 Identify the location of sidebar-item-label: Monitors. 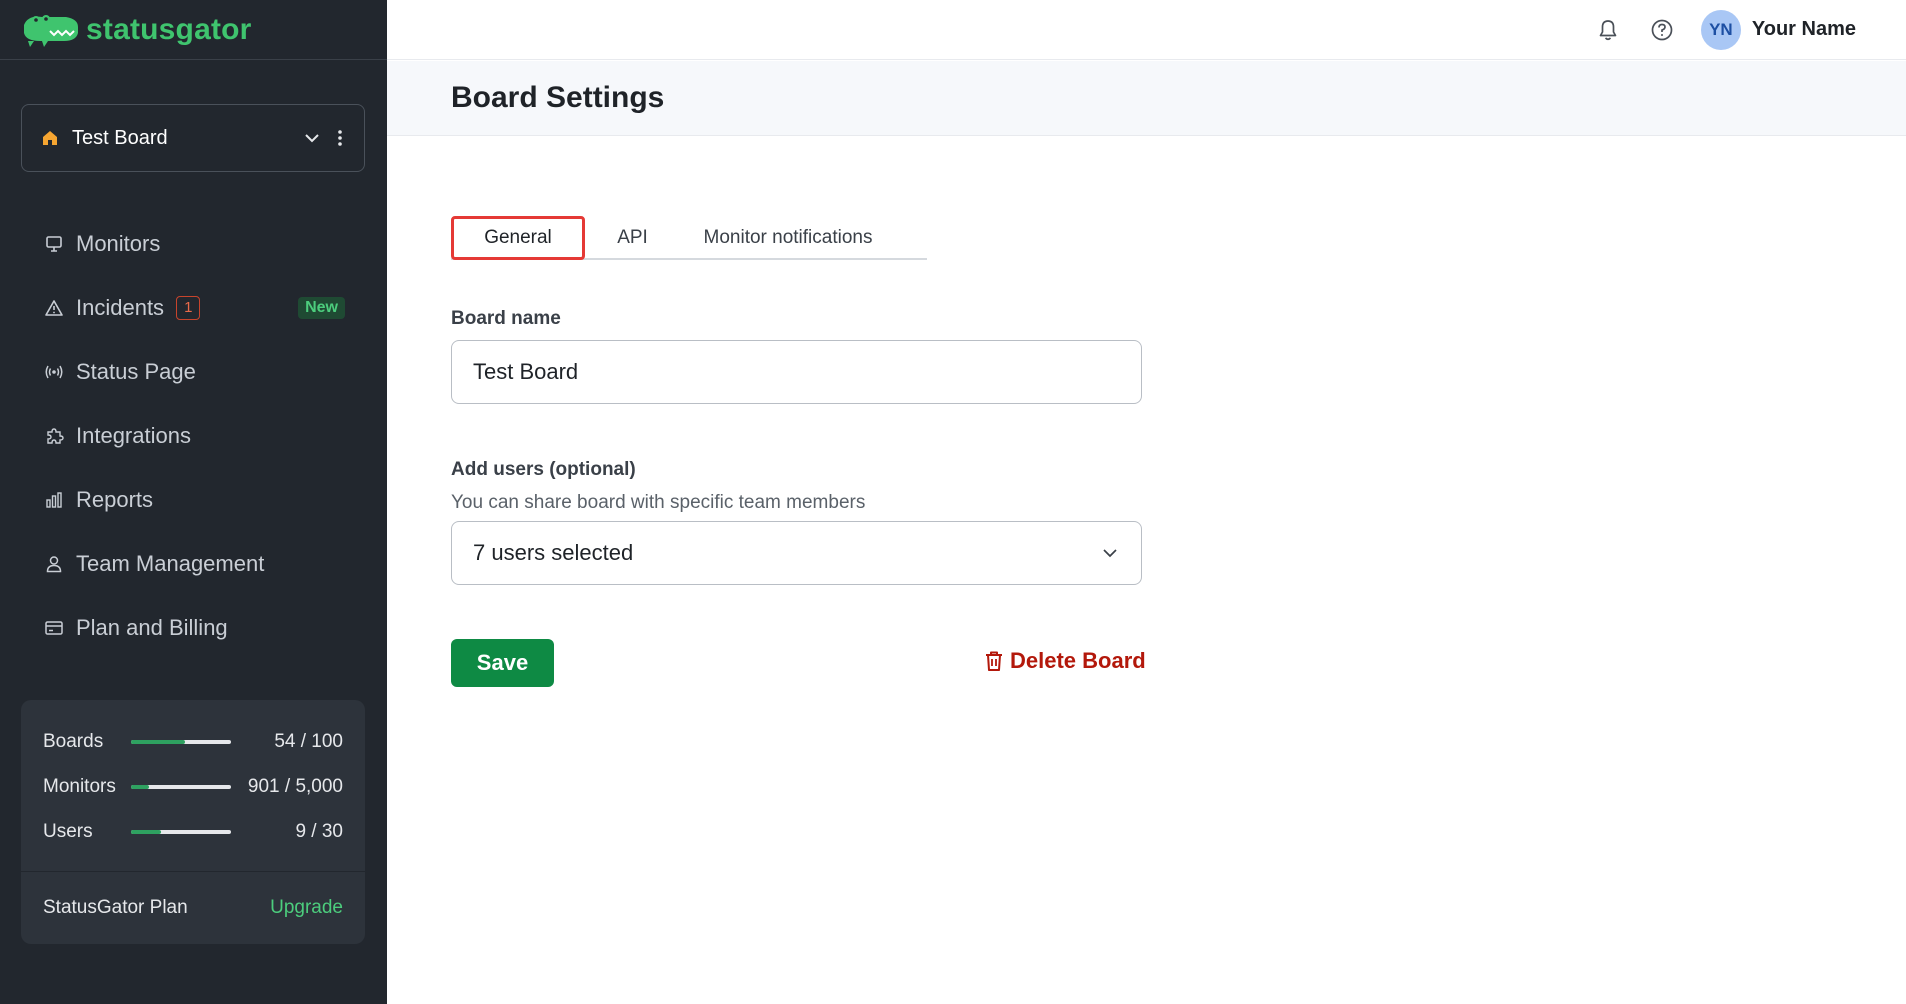
(118, 243).